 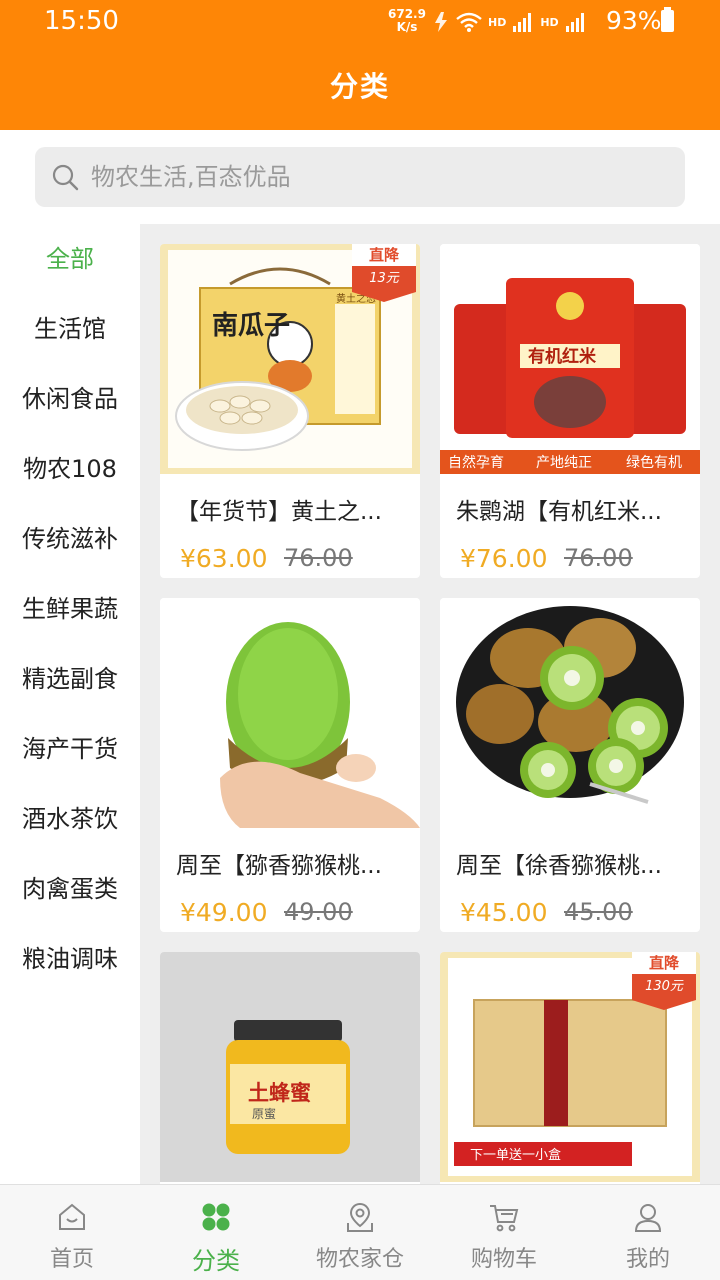 I want to click on hd-label-2: HD, so click(x=549, y=22).